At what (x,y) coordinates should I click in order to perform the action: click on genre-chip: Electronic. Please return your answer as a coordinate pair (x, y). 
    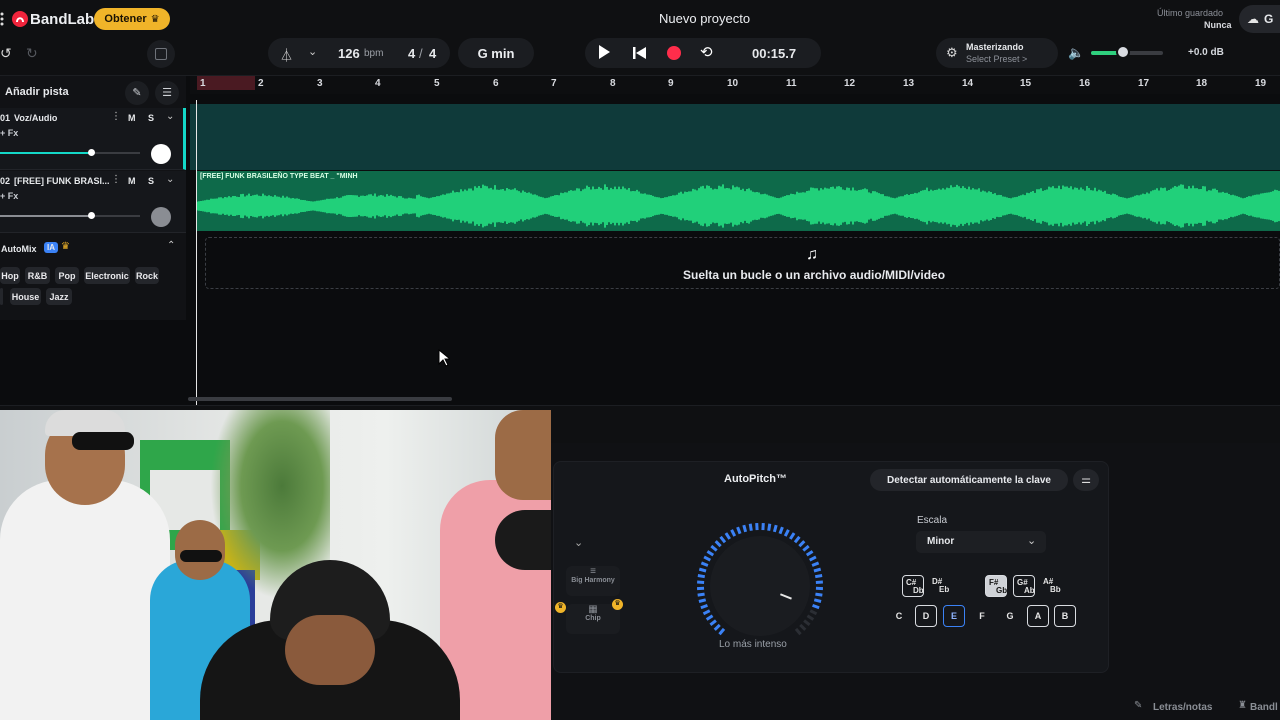
    Looking at the image, I should click on (107, 275).